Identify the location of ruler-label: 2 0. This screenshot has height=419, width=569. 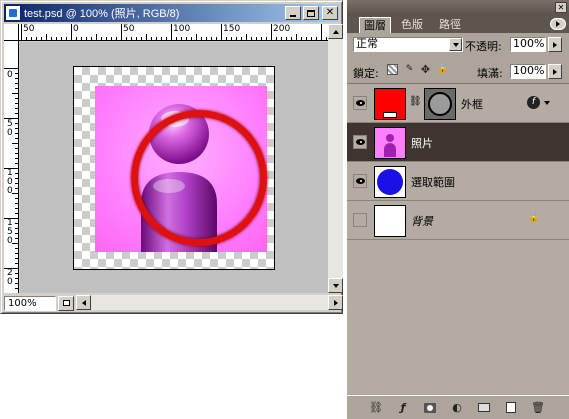
(10, 277).